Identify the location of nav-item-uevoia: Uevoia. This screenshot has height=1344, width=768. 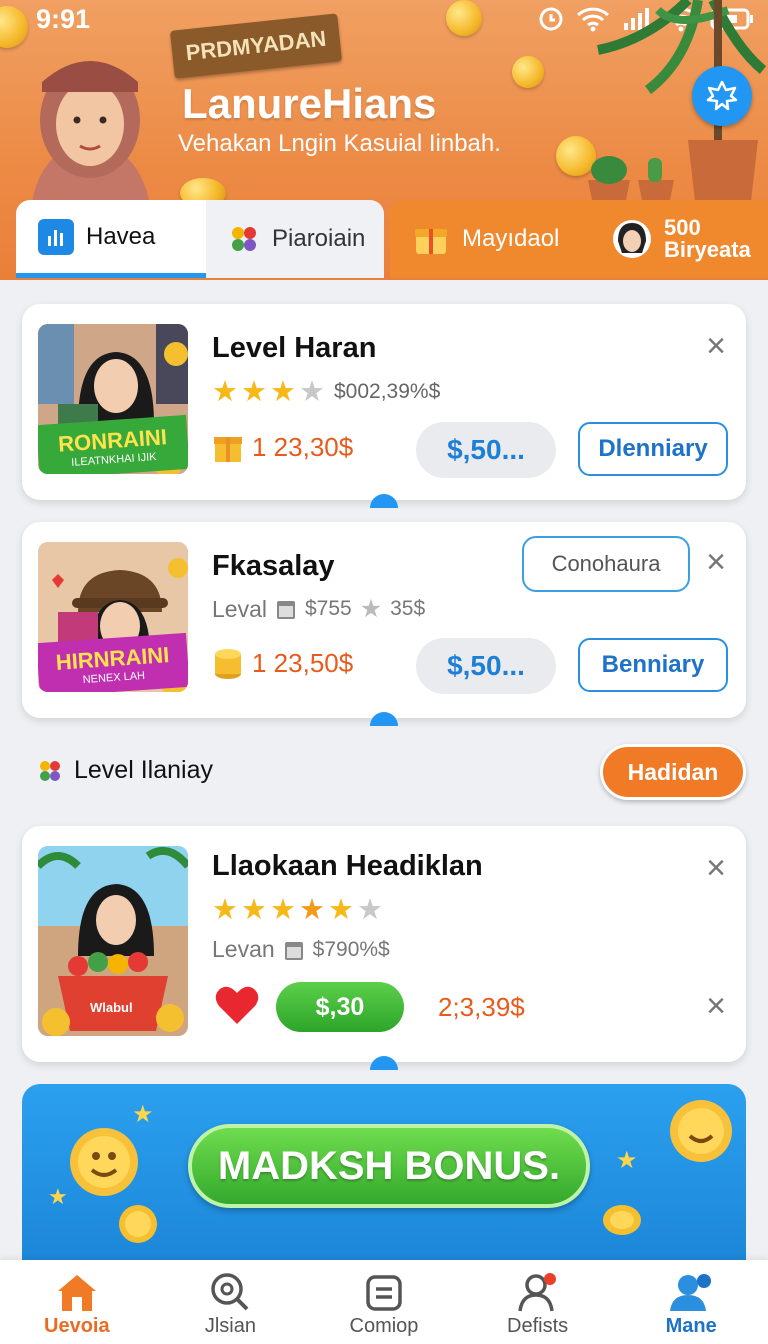
(77, 1302).